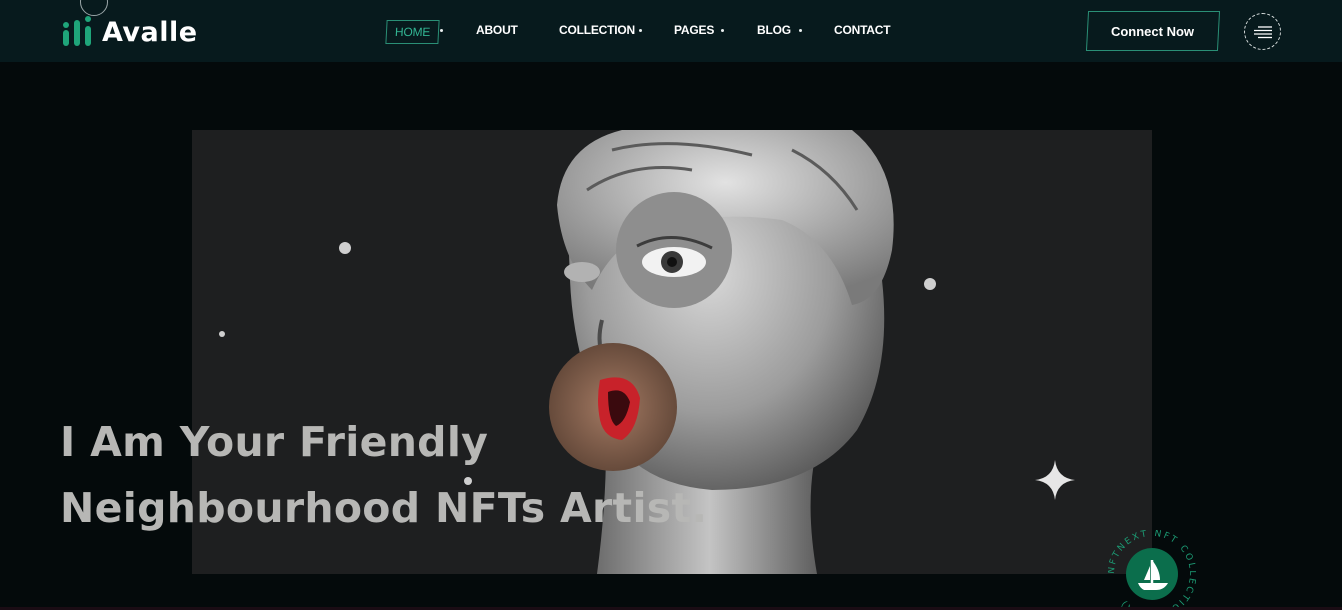  I want to click on nav-about: ABOUT, so click(497, 30).